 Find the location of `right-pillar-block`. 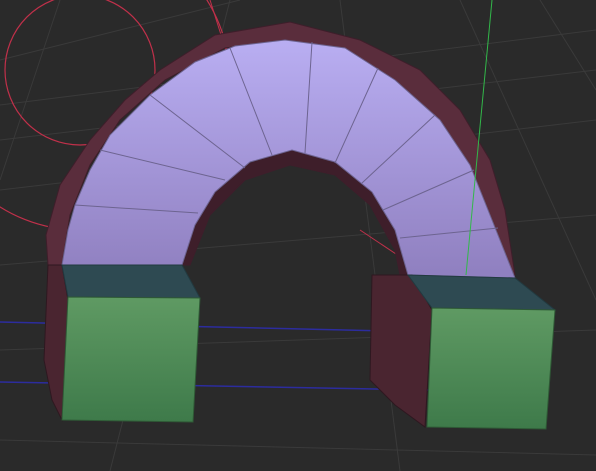

right-pillar-block is located at coordinates (463, 352).